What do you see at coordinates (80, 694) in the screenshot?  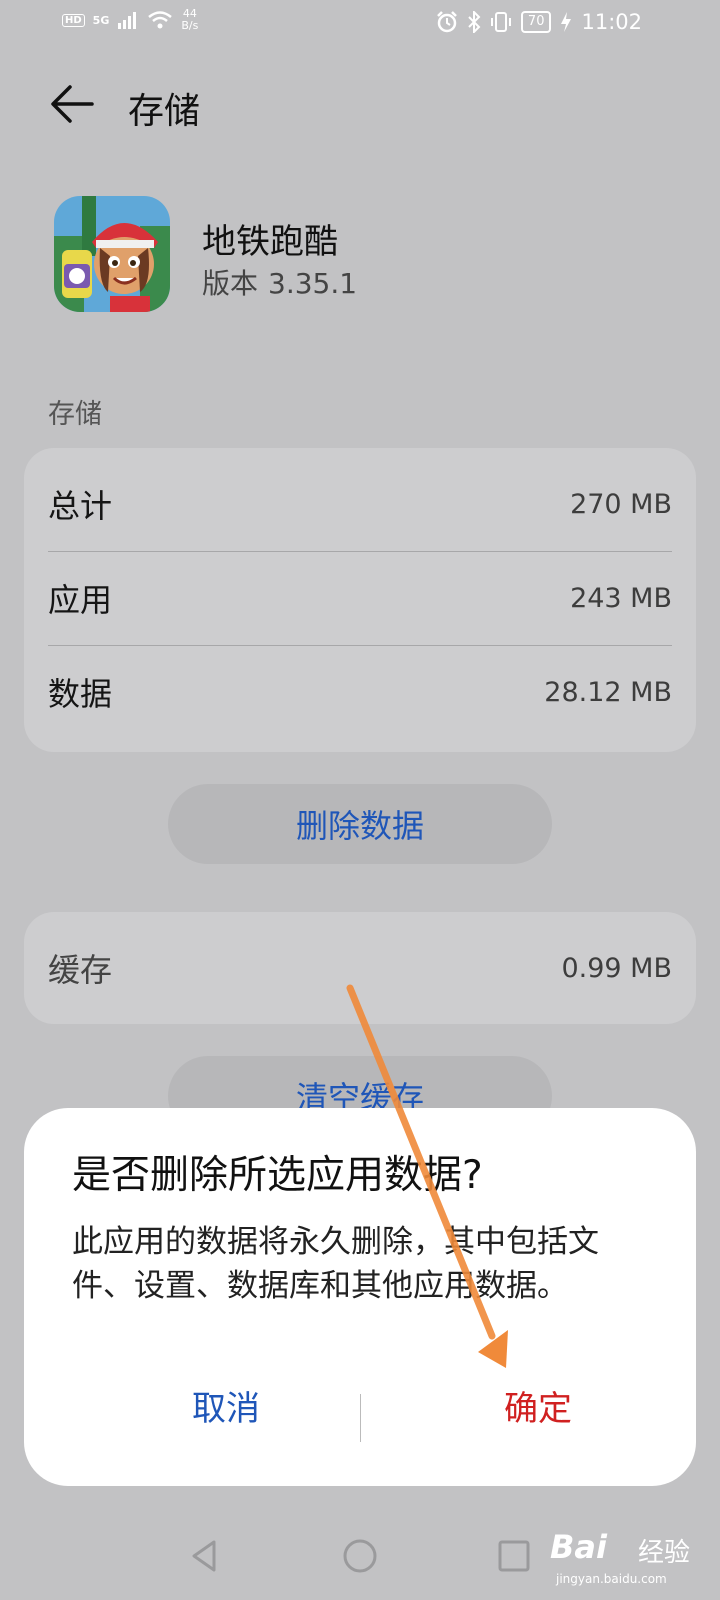 I see `row-label: 数据` at bounding box center [80, 694].